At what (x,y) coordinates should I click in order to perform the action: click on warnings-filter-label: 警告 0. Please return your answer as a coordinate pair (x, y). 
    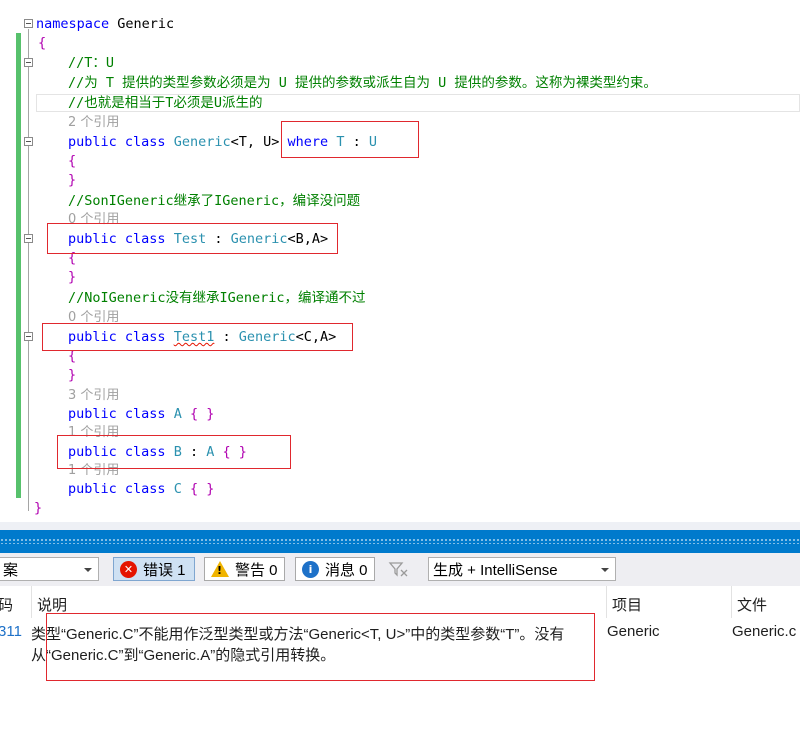
    Looking at the image, I should click on (256, 570).